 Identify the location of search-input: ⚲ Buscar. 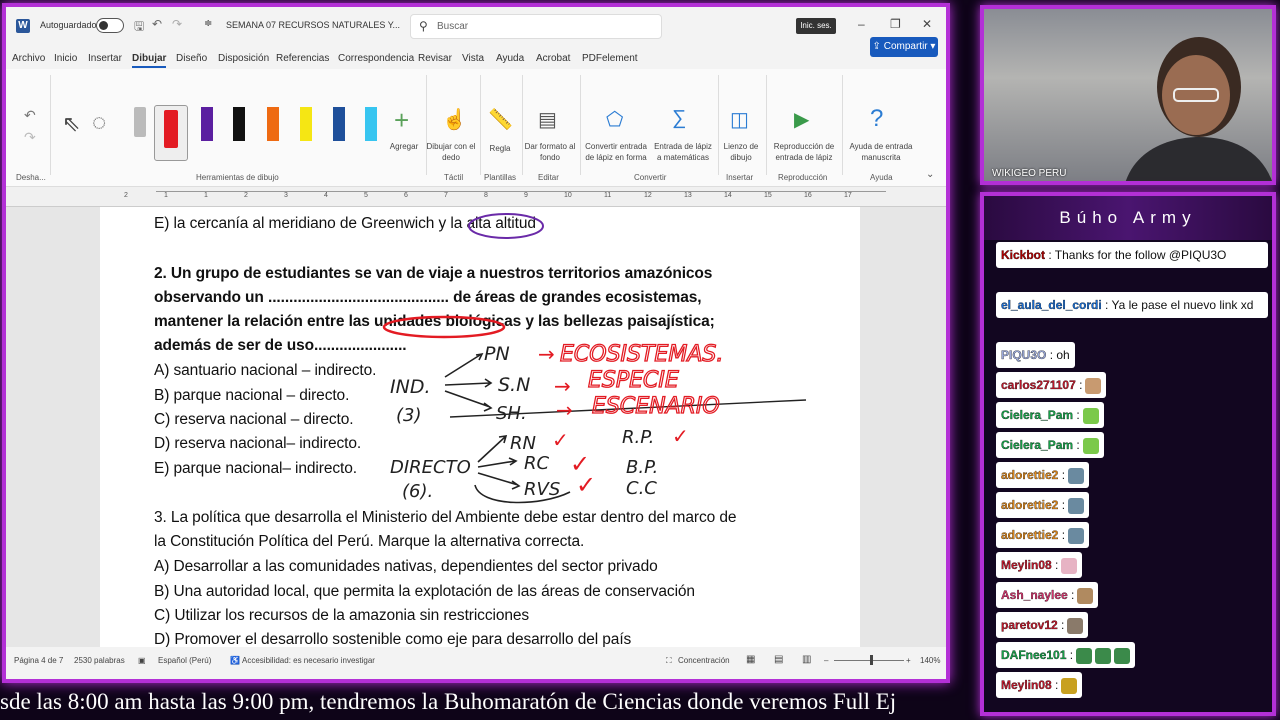
(536, 26).